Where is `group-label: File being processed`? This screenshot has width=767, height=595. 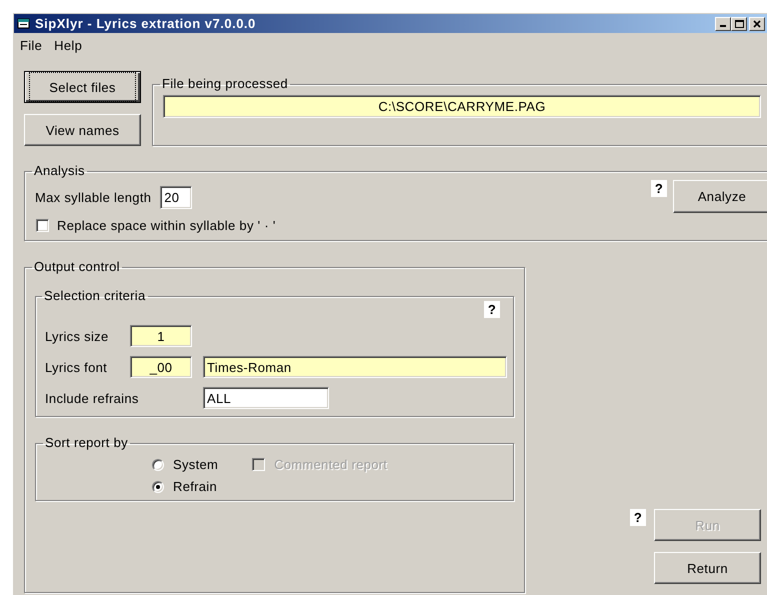
group-label: File being processed is located at coordinates (225, 83).